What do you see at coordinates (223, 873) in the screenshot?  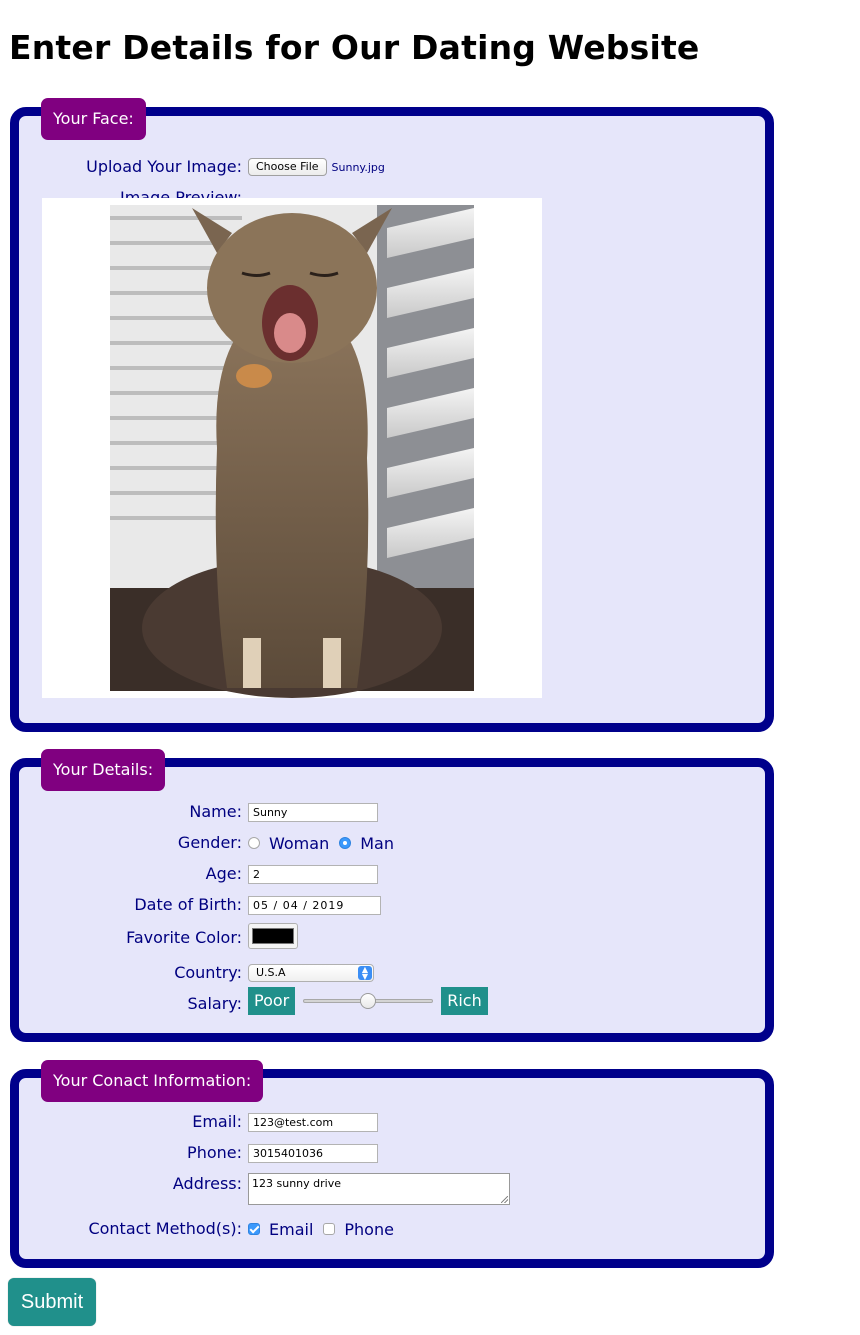 I see `age-label: Age:` at bounding box center [223, 873].